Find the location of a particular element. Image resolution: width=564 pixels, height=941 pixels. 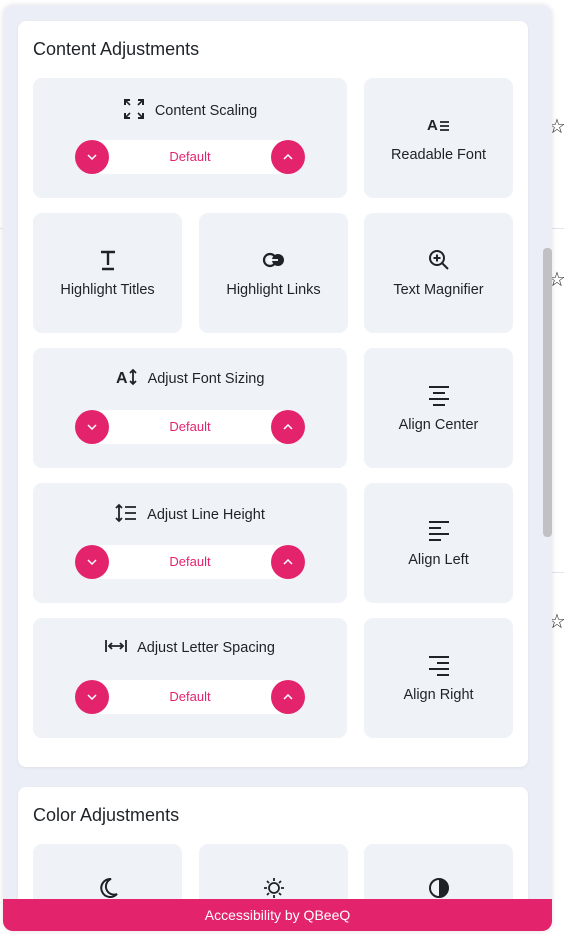

readable-font-label: Readable Font is located at coordinates (438, 155).